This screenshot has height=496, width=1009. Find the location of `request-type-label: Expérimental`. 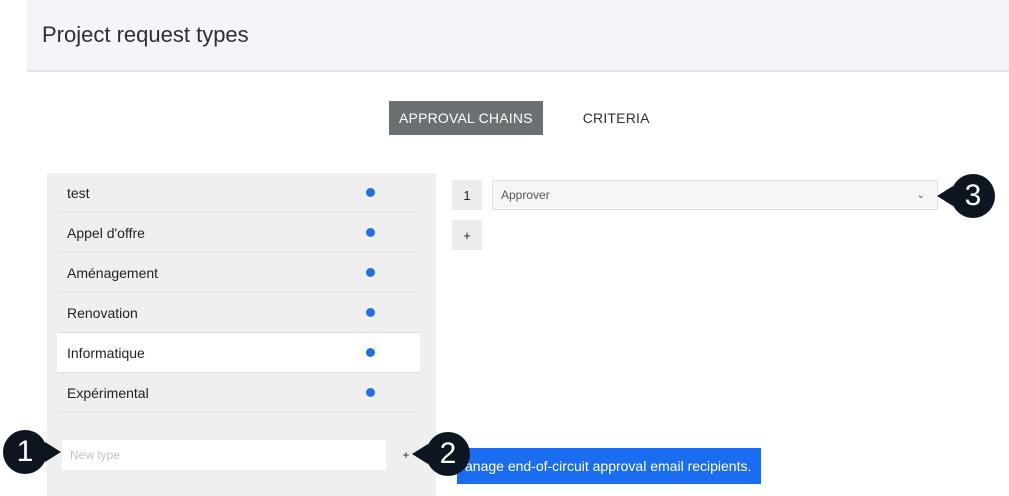

request-type-label: Expérimental is located at coordinates (108, 392).